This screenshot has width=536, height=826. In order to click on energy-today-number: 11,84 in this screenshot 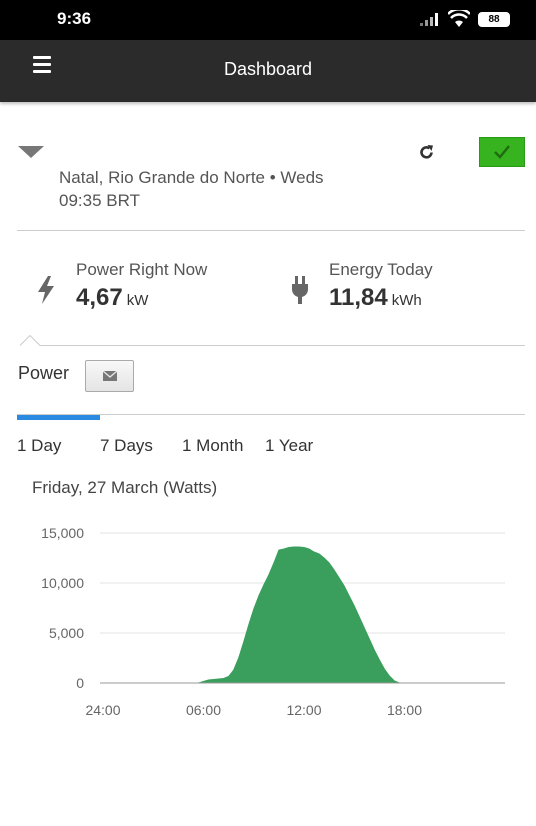, I will do `click(358, 297)`.